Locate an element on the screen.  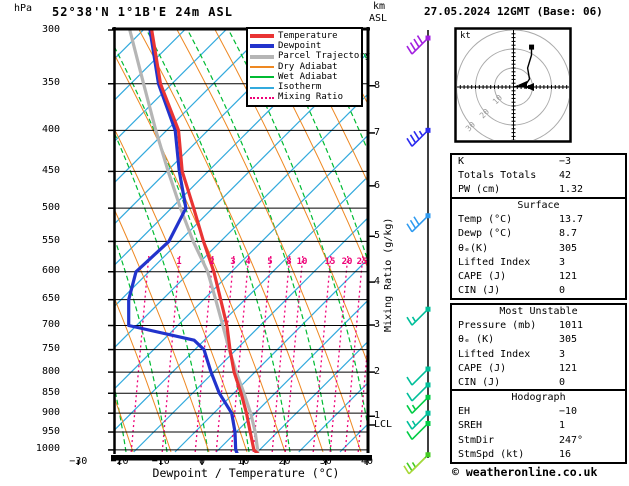
indices-row: Temp (°C) 13.7 is located at coordinates (538, 220).